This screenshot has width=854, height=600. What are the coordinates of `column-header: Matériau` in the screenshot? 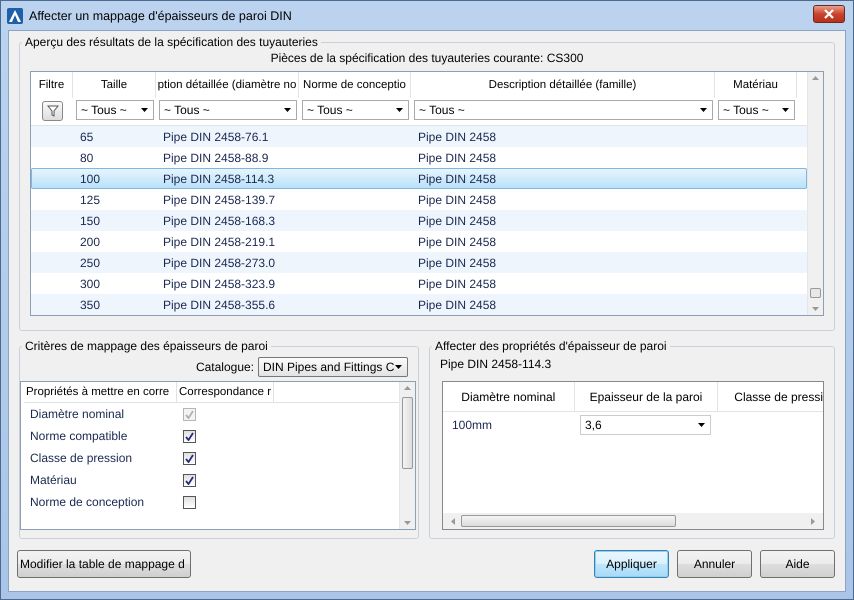 It's located at (756, 85).